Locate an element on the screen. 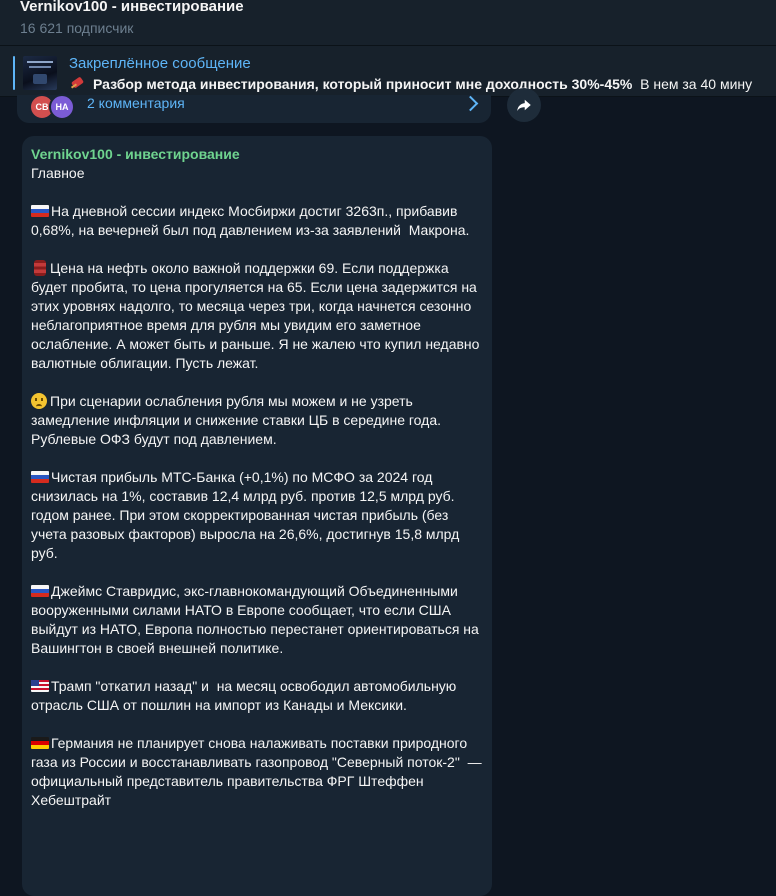 The image size is (776, 896). forward-icon is located at coordinates (524, 105).